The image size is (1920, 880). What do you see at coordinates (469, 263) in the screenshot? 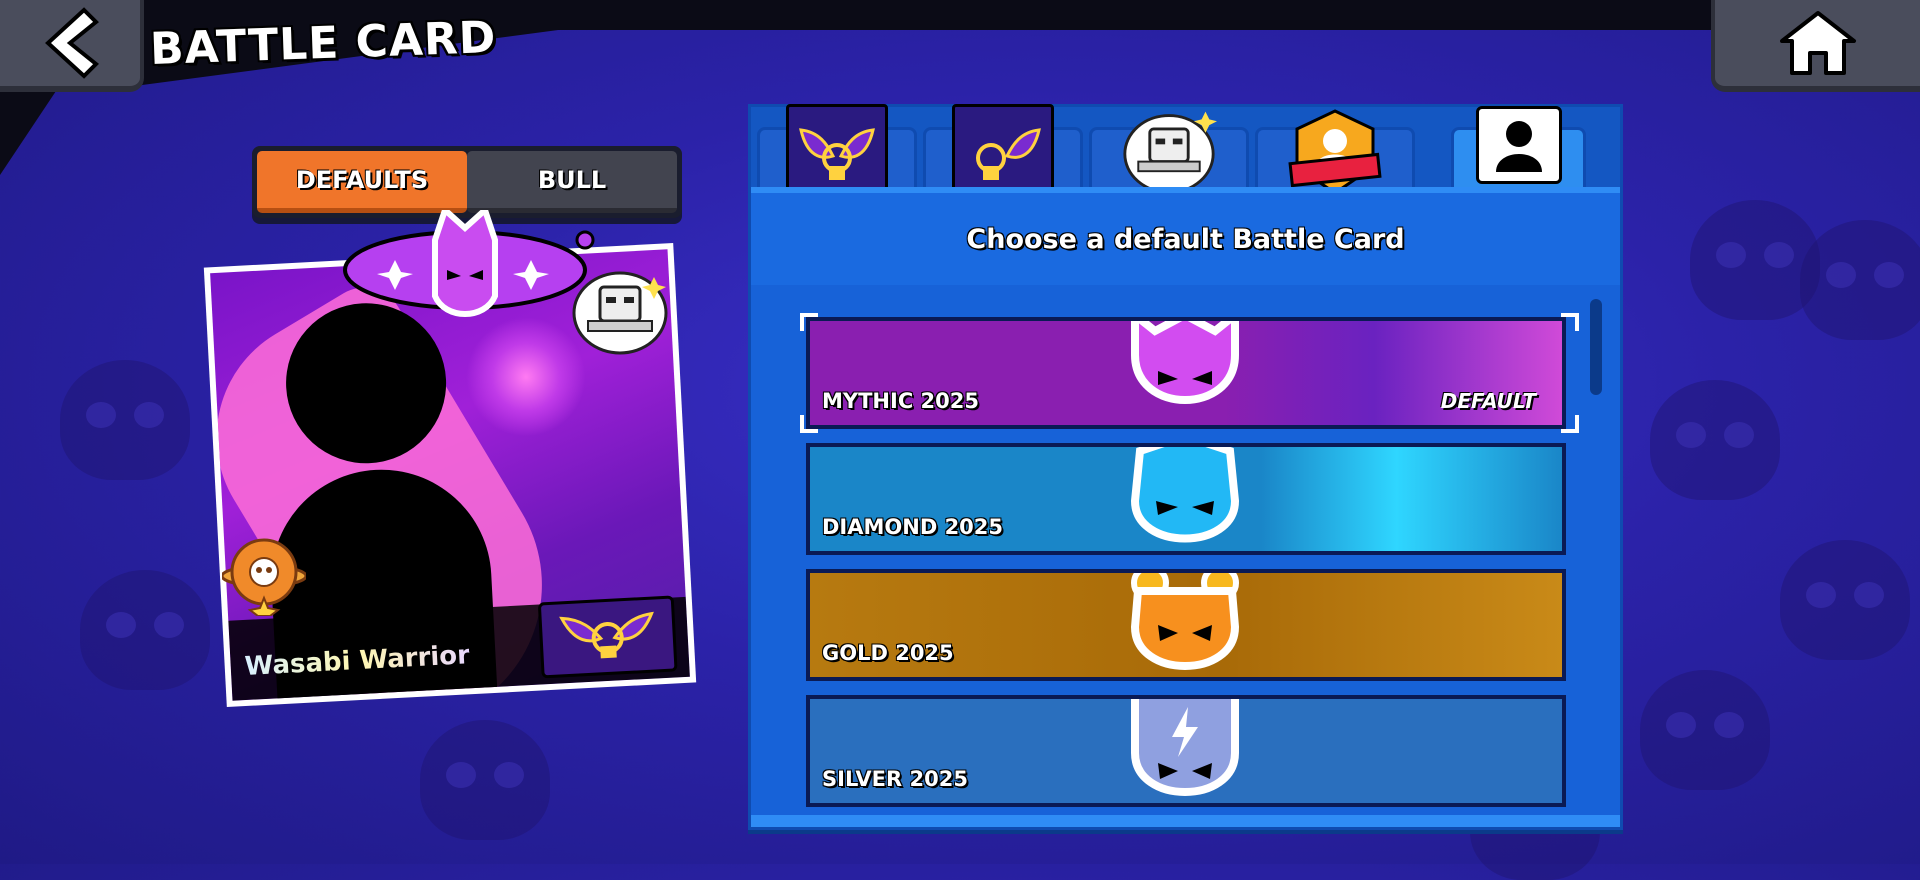
I see `mythic-crest-icon` at bounding box center [469, 263].